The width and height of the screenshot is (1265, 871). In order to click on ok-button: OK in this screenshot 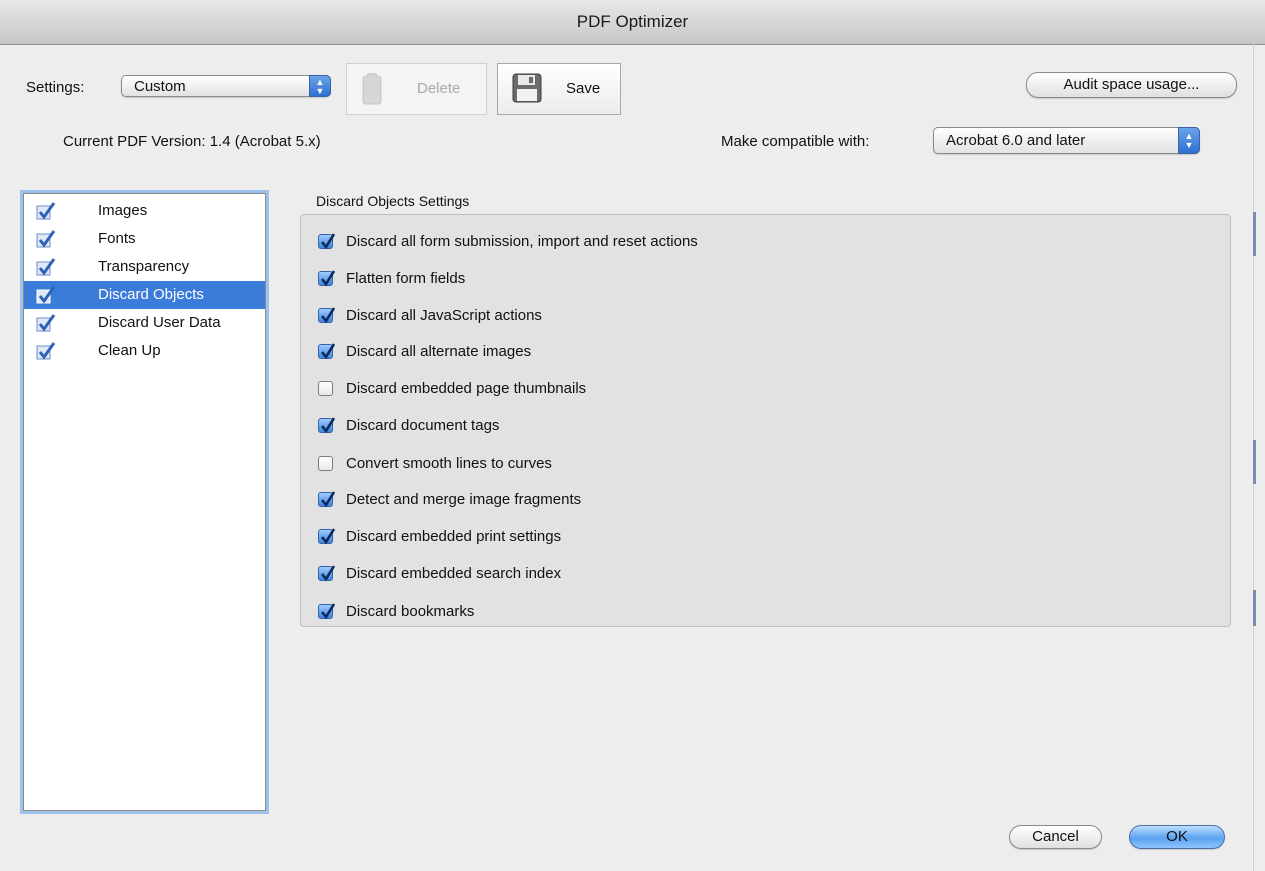, I will do `click(1177, 837)`.